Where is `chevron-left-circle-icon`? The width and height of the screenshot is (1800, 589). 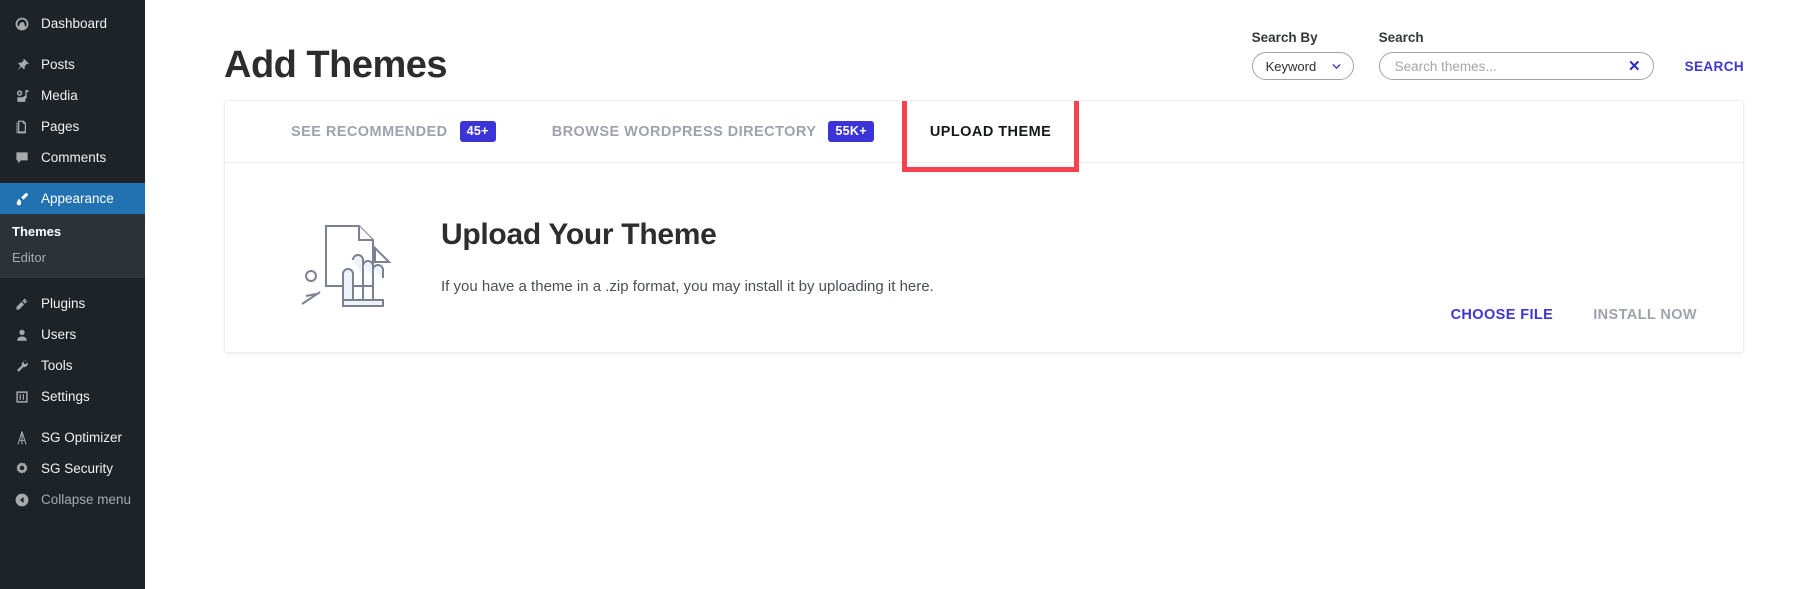
chevron-left-circle-icon is located at coordinates (22, 500).